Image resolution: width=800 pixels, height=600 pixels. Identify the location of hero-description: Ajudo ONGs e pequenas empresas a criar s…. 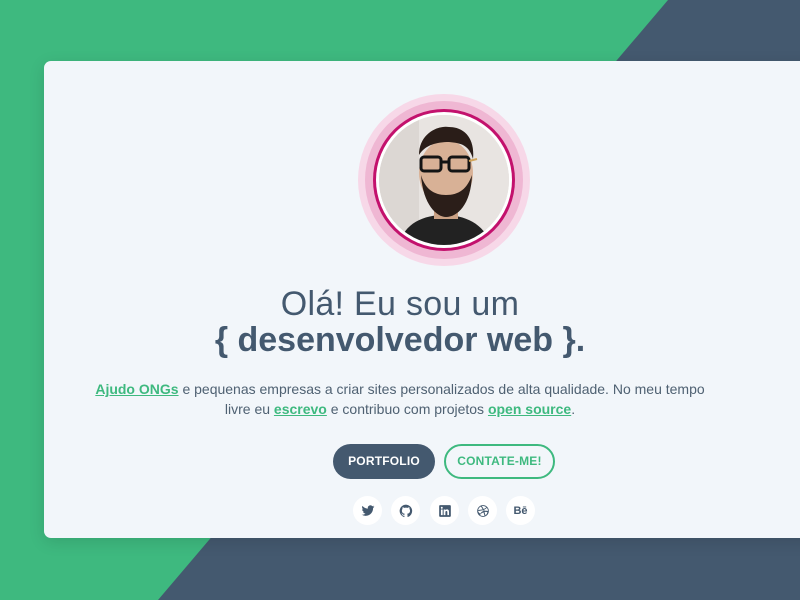
(400, 399).